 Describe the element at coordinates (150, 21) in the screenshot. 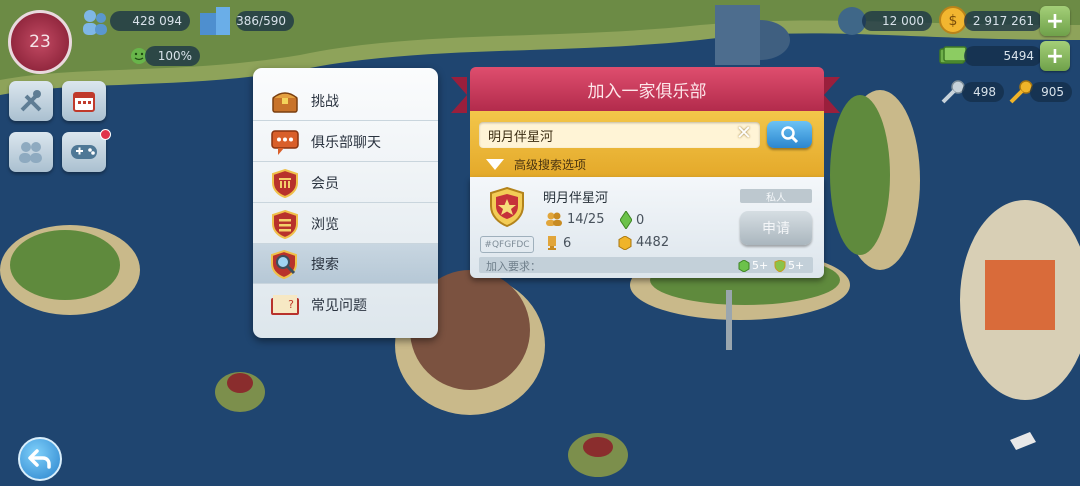

I see `population-counter: 428 094` at that location.